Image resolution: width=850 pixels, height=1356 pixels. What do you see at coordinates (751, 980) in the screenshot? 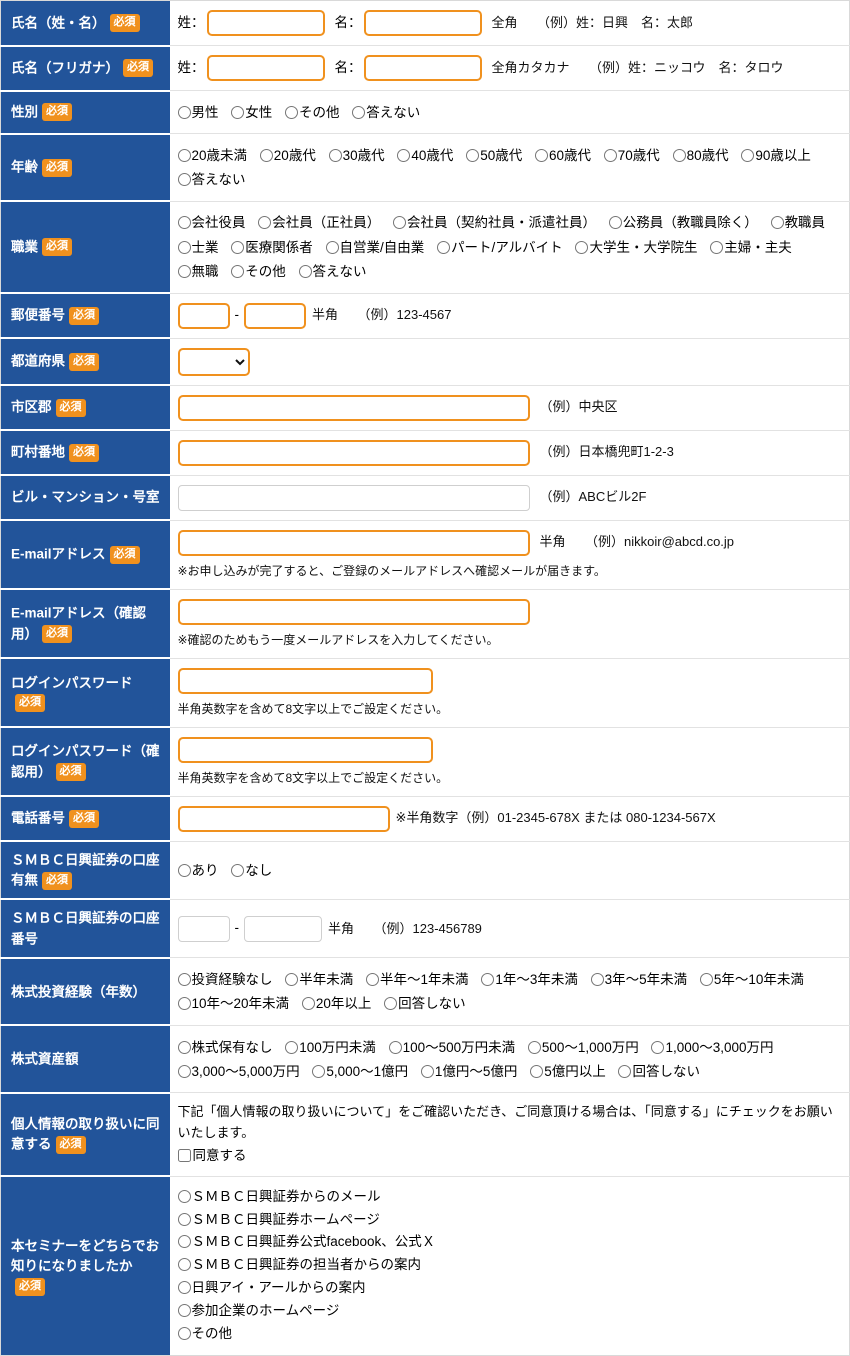
I see `experience-option: 5年～10年未満` at bounding box center [751, 980].